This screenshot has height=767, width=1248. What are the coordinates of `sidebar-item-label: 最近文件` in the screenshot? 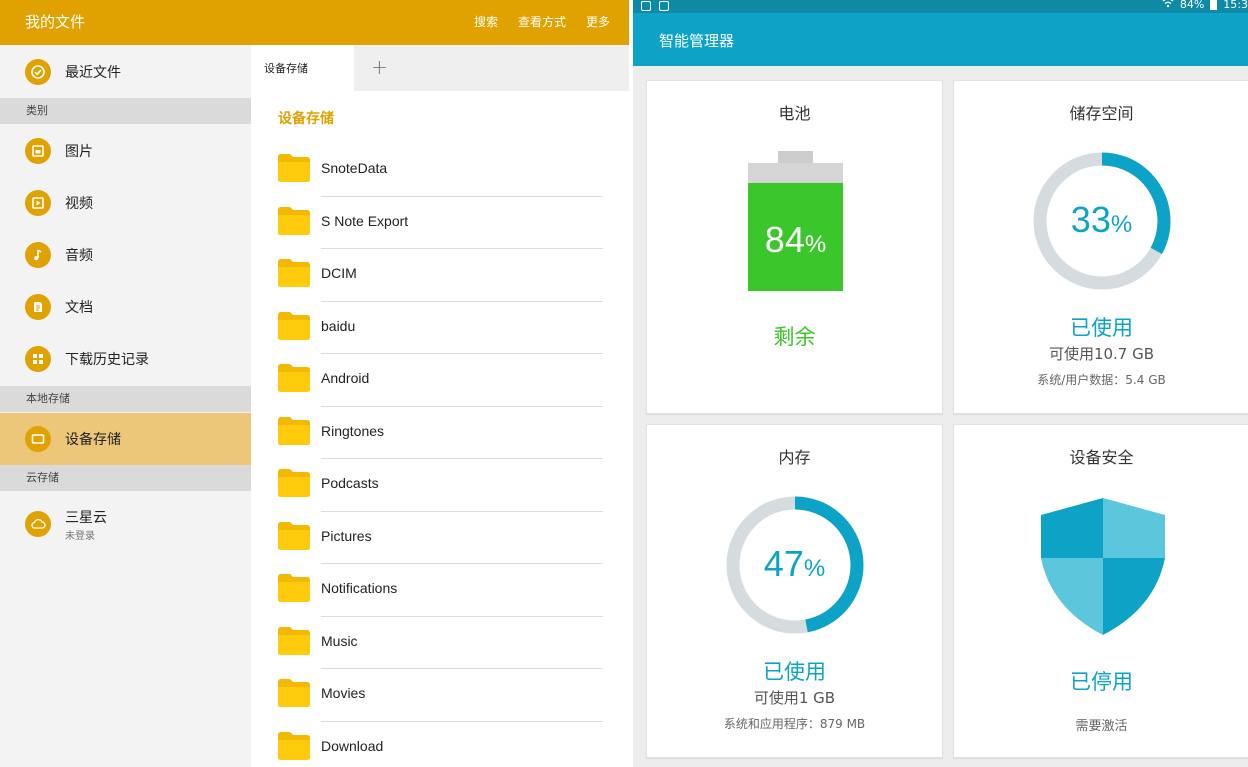 It's located at (93, 73).